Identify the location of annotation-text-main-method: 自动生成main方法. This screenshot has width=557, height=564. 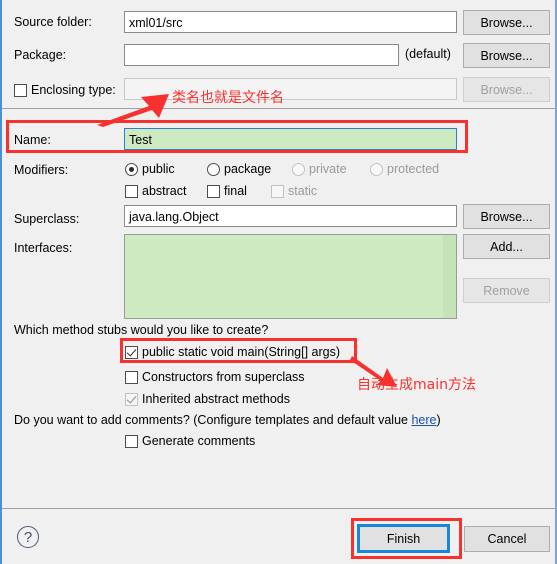
(416, 385).